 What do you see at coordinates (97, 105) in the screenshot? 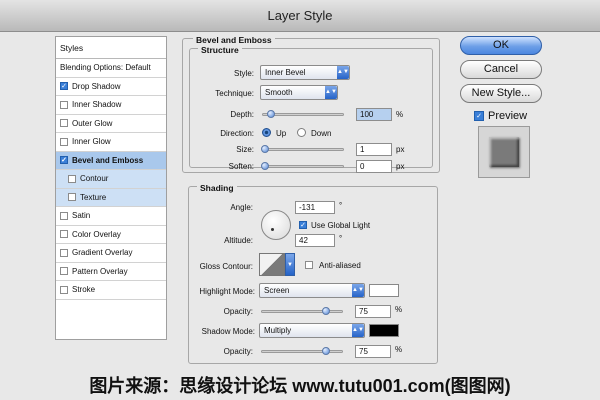
I see `style-item-label: Inner Shadow` at bounding box center [97, 105].